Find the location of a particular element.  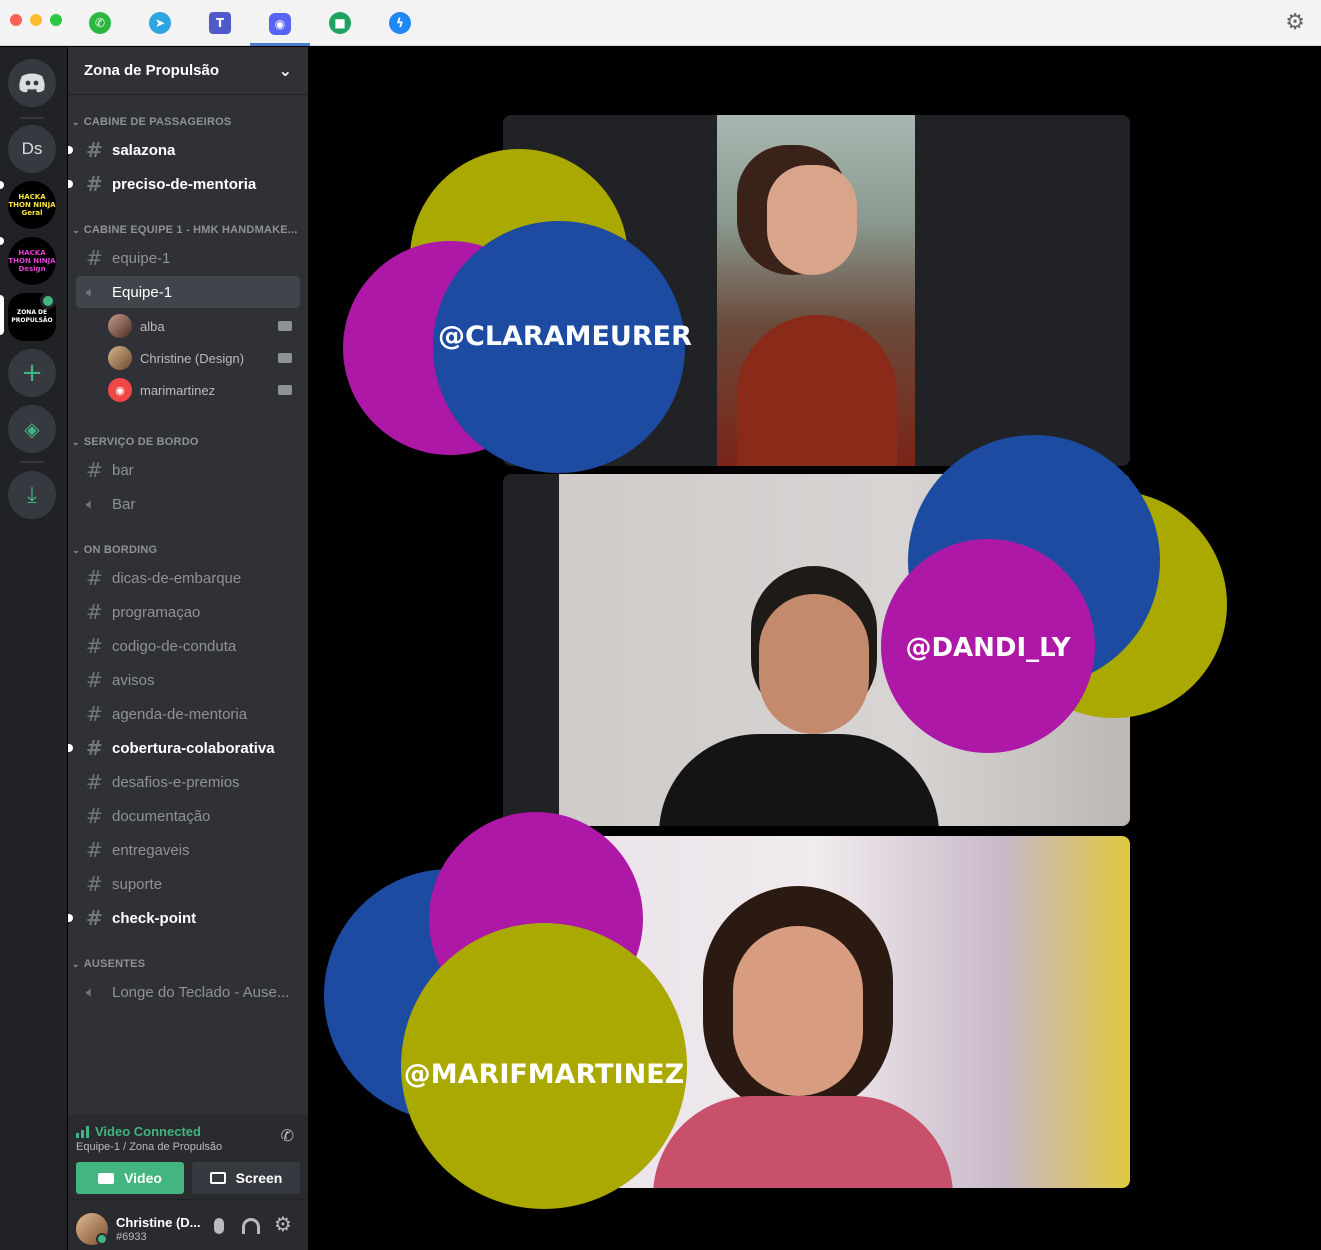

add-server-button: + is located at coordinates (32, 373).